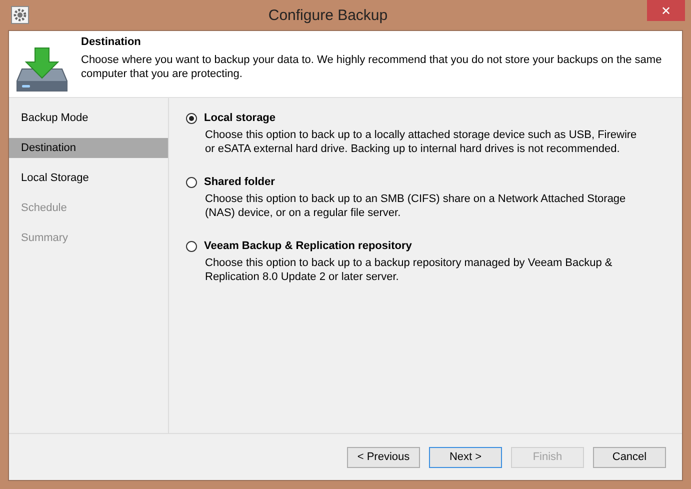 Image resolution: width=691 pixels, height=489 pixels. I want to click on step-item: Backup Mode, so click(88, 118).